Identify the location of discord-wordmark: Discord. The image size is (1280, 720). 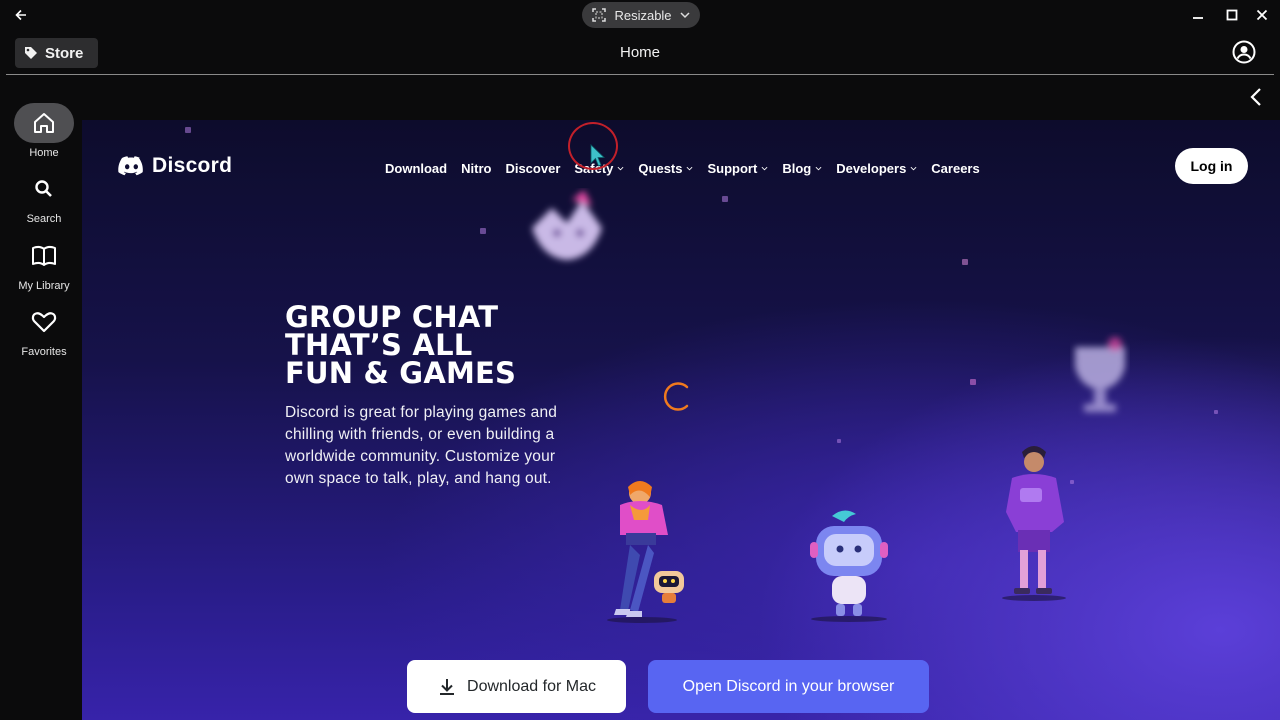
(192, 165).